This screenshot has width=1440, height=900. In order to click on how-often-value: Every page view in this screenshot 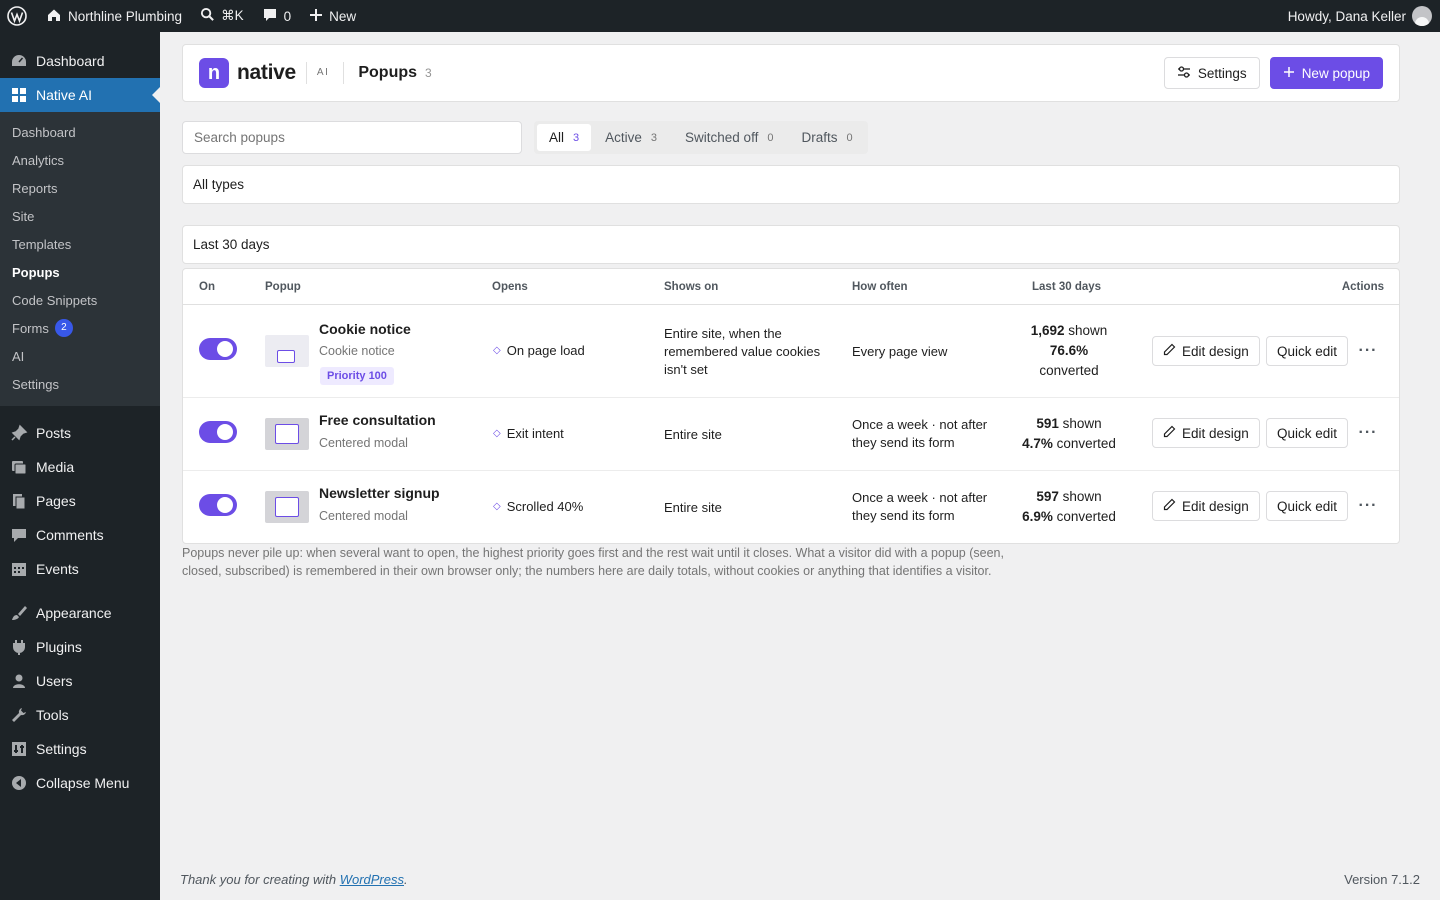, I will do `click(900, 351)`.